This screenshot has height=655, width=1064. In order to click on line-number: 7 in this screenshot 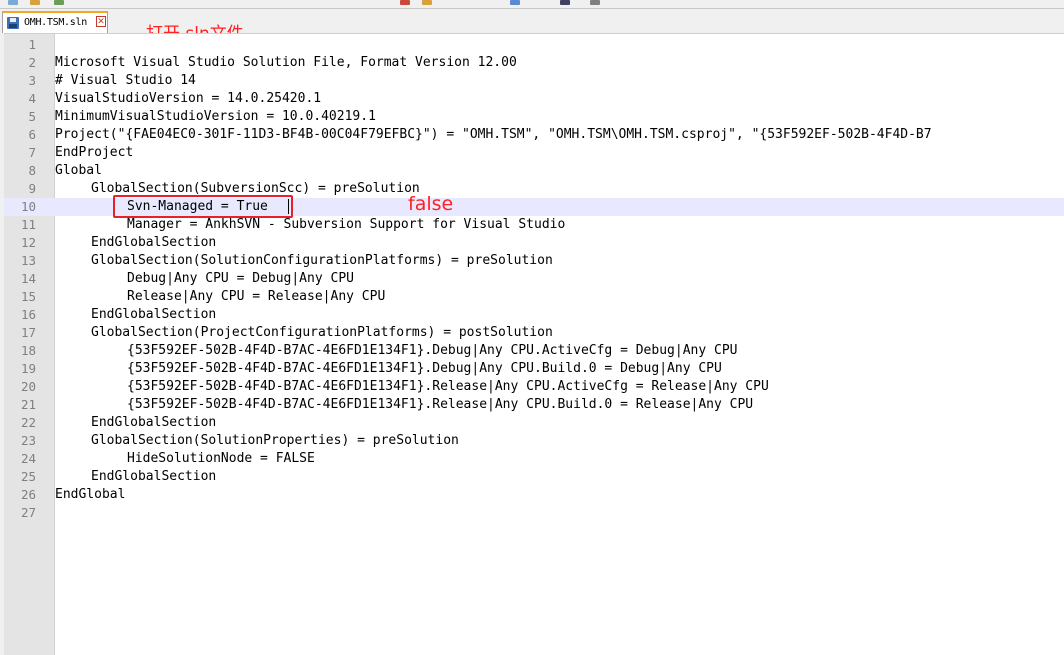, I will do `click(32, 152)`.